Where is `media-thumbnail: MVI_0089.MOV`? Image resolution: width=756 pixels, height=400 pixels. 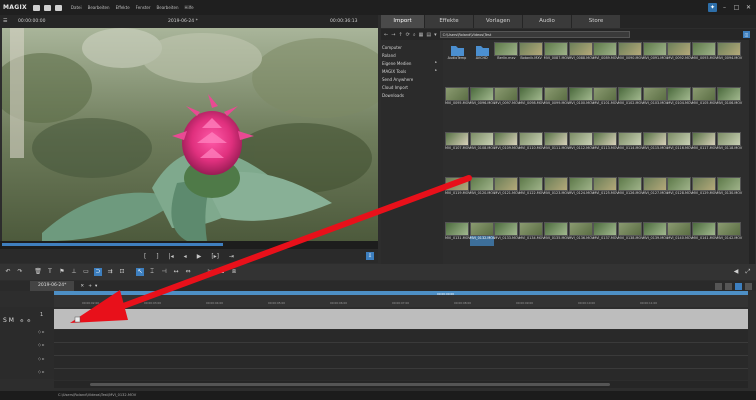
media-thumbnail: MVI_0089.MOV is located at coordinates (606, 54).